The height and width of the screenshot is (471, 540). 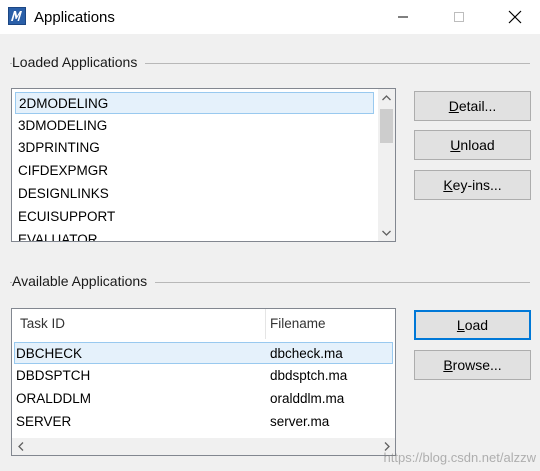 I want to click on chevron-down-icon, so click(x=386, y=233).